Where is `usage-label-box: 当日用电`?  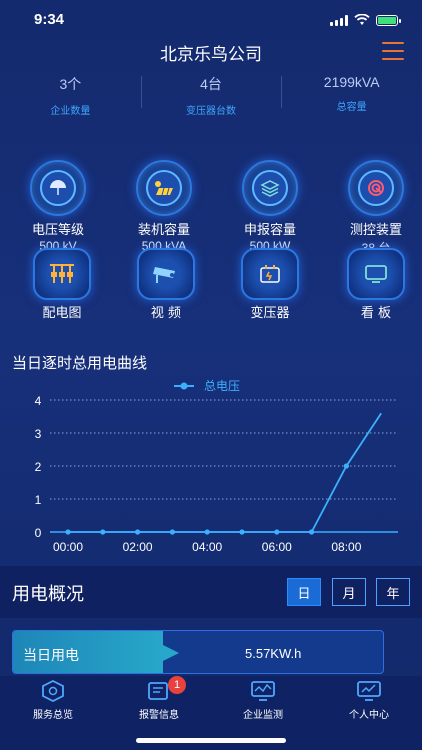
usage-label-box: 当日用电 is located at coordinates (96, 652).